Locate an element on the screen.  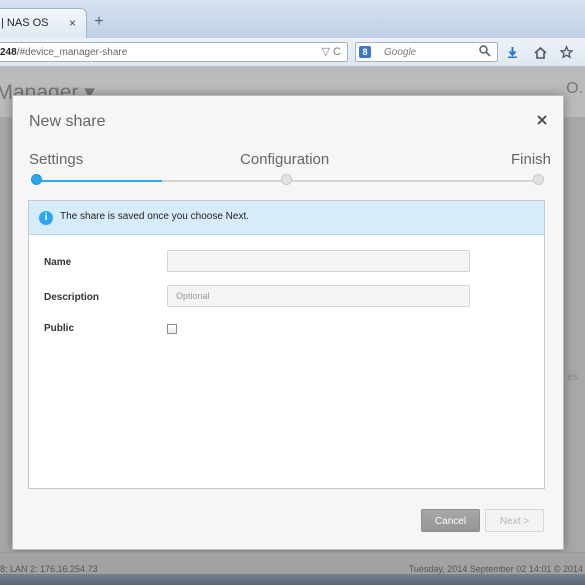
name-input is located at coordinates (318, 261).